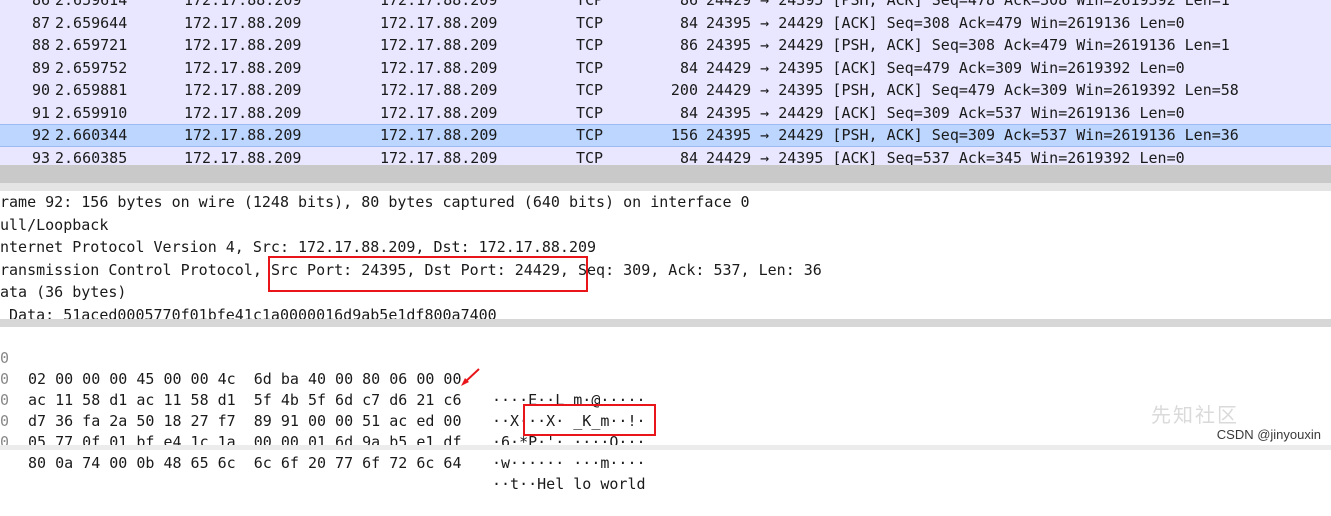 This screenshot has height=516, width=1331. Describe the element at coordinates (665, 447) in the screenshot. I see `status-strip` at that location.